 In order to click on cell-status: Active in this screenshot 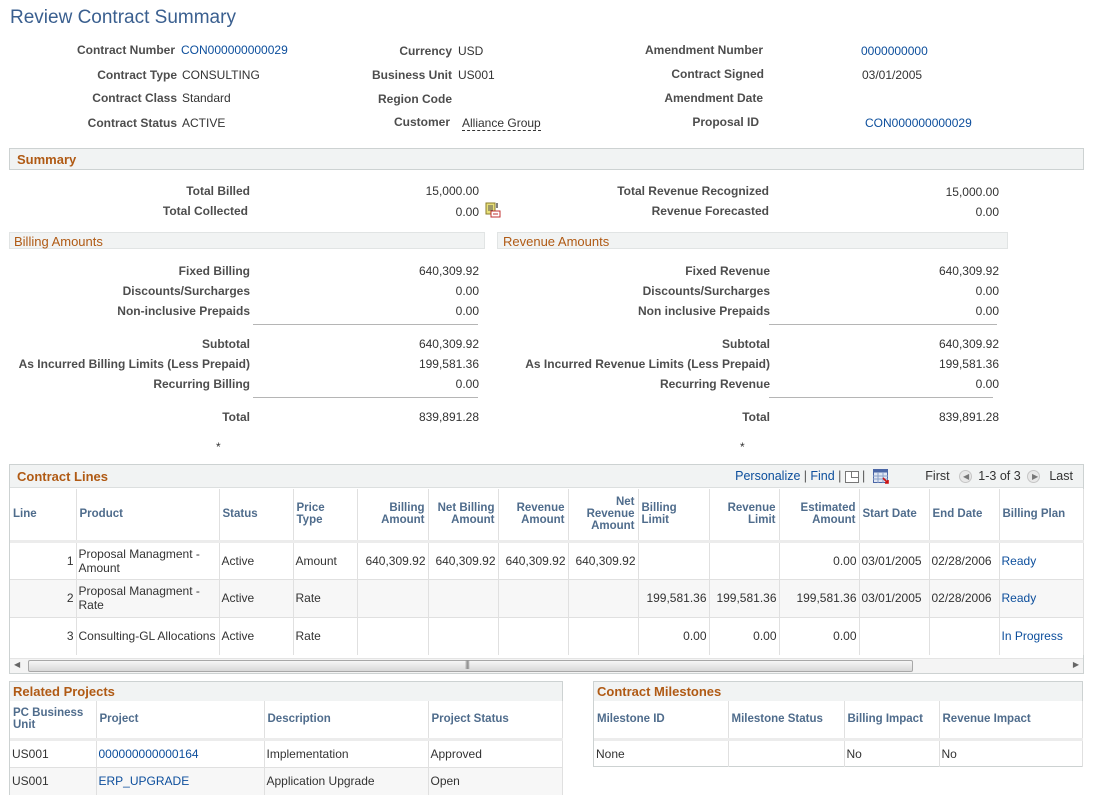, I will do `click(256, 559)`.